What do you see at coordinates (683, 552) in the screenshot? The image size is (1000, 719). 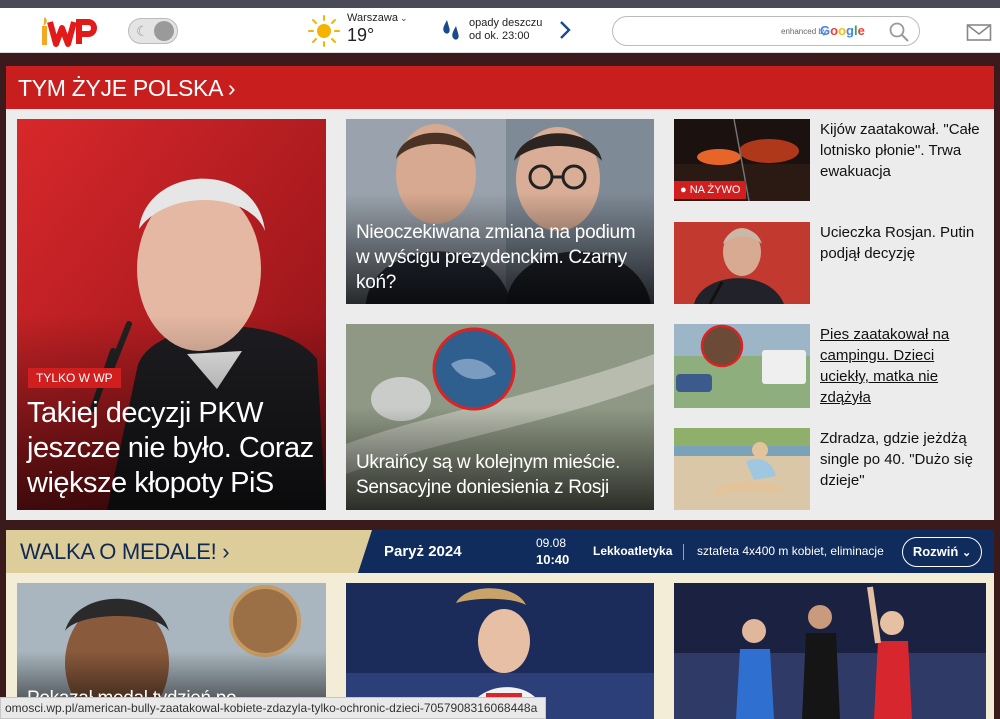 I see `ticker-divider` at bounding box center [683, 552].